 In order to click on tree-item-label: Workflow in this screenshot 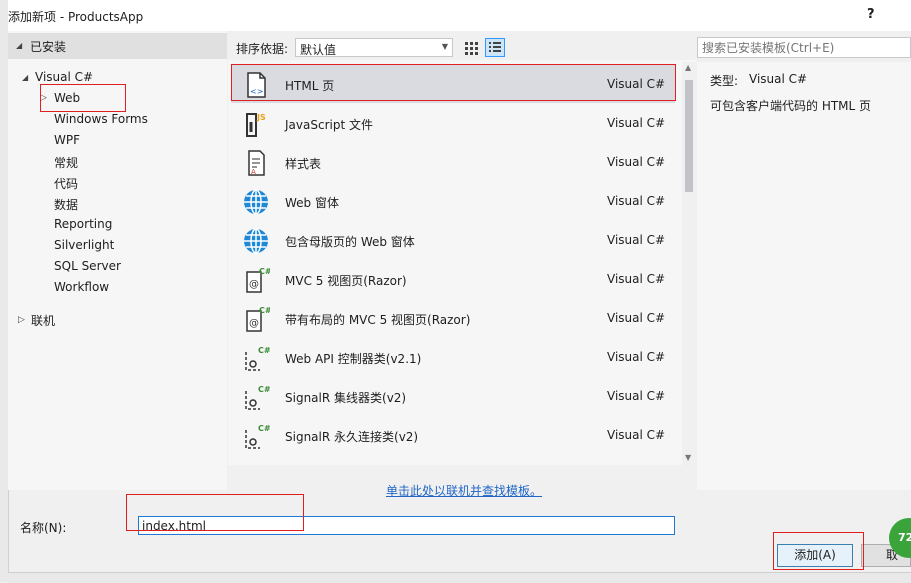, I will do `click(82, 287)`.